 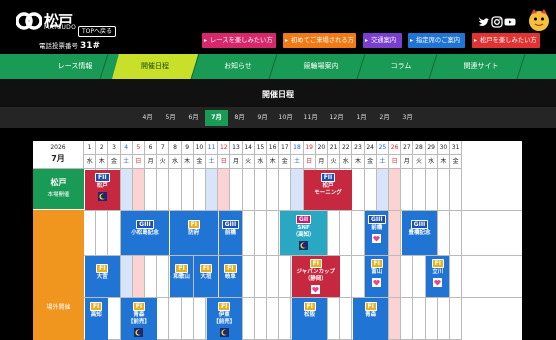 I want to click on race-event: FI 高知, so click(x=96, y=318).